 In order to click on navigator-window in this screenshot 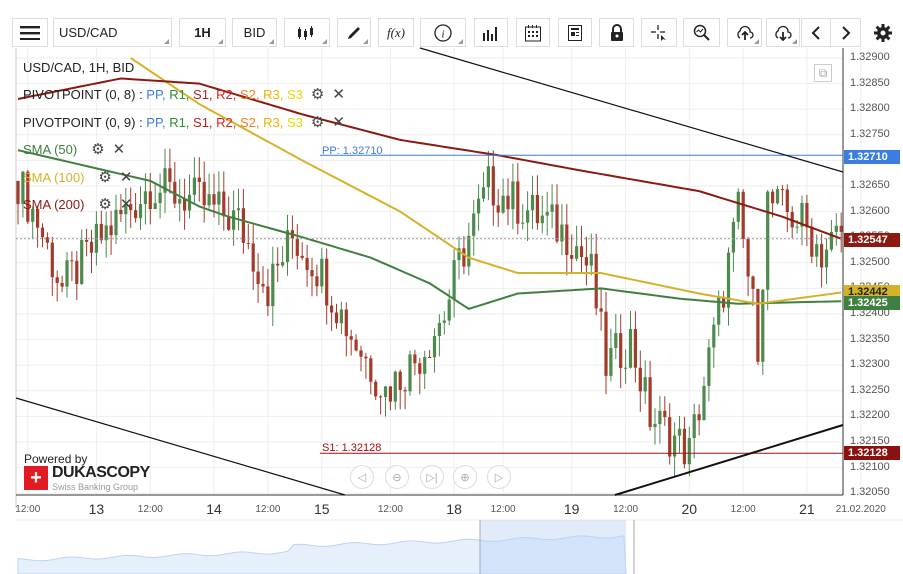, I will do `click(553, 547)`.